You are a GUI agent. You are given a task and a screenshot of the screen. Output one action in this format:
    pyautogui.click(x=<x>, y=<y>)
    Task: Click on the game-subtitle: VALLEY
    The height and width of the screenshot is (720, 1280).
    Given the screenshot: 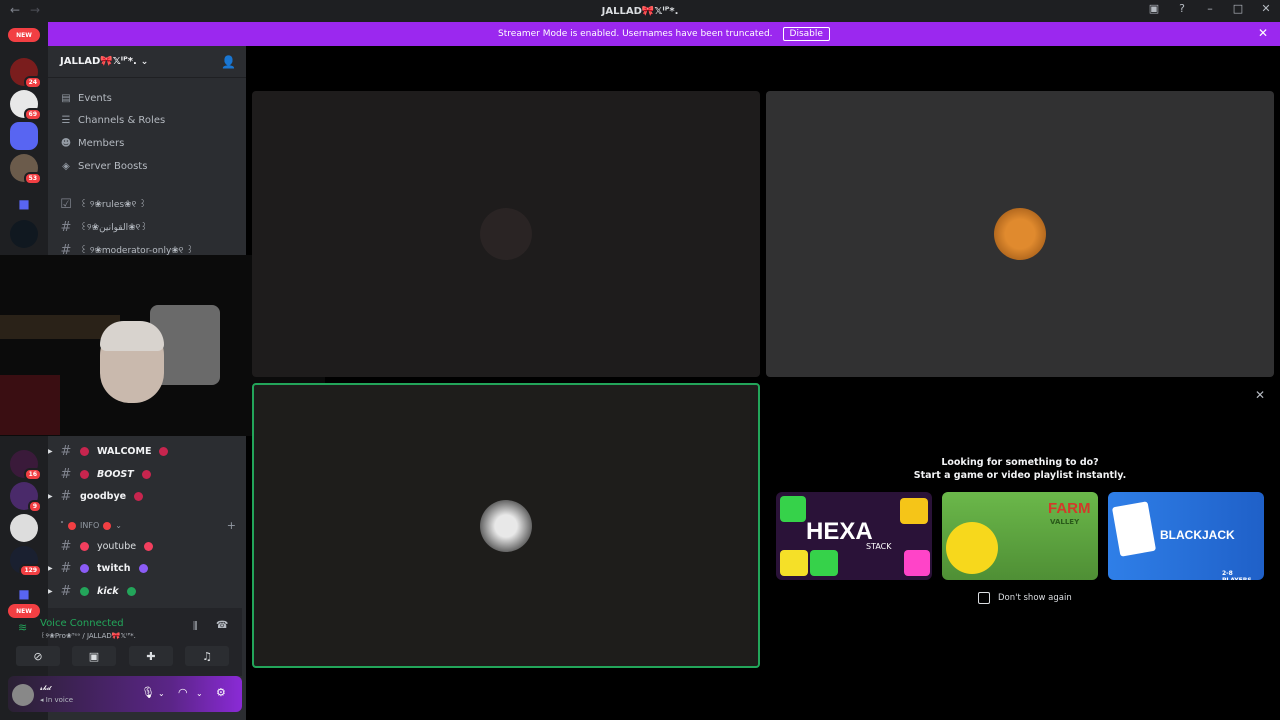 What is the action you would take?
    pyautogui.click(x=1065, y=522)
    